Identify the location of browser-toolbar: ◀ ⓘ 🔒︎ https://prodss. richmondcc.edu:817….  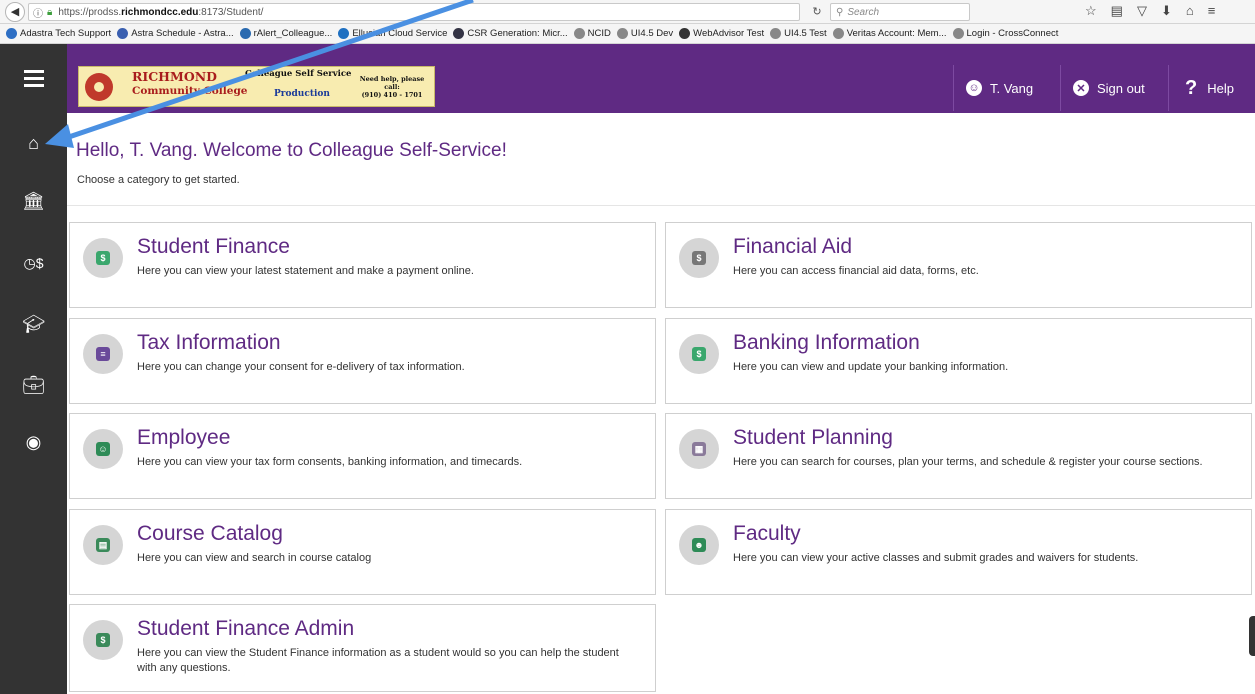
(627, 12).